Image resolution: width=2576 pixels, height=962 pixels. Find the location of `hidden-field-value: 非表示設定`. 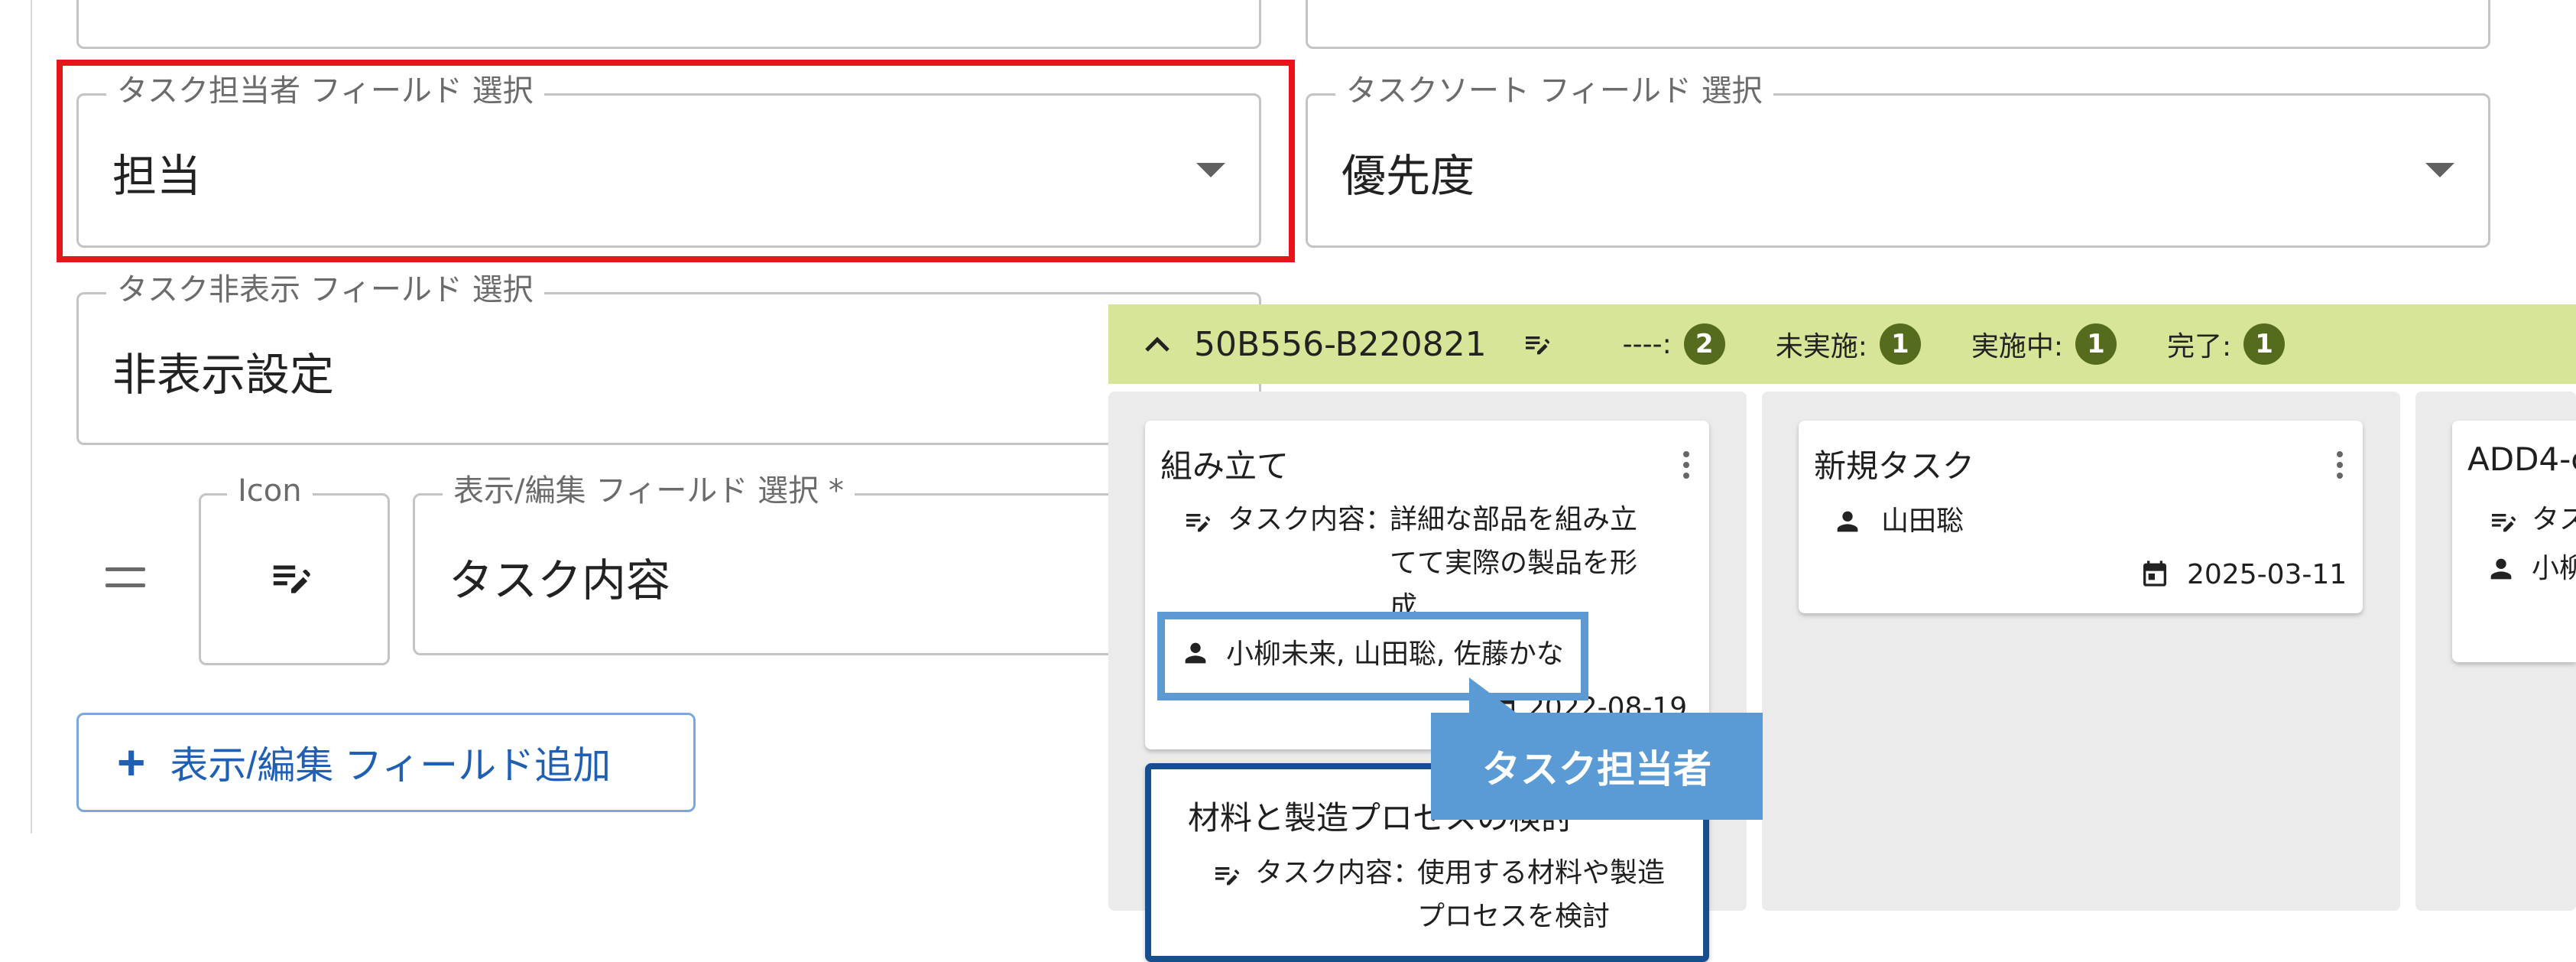

hidden-field-value: 非表示設定 is located at coordinates (223, 375).